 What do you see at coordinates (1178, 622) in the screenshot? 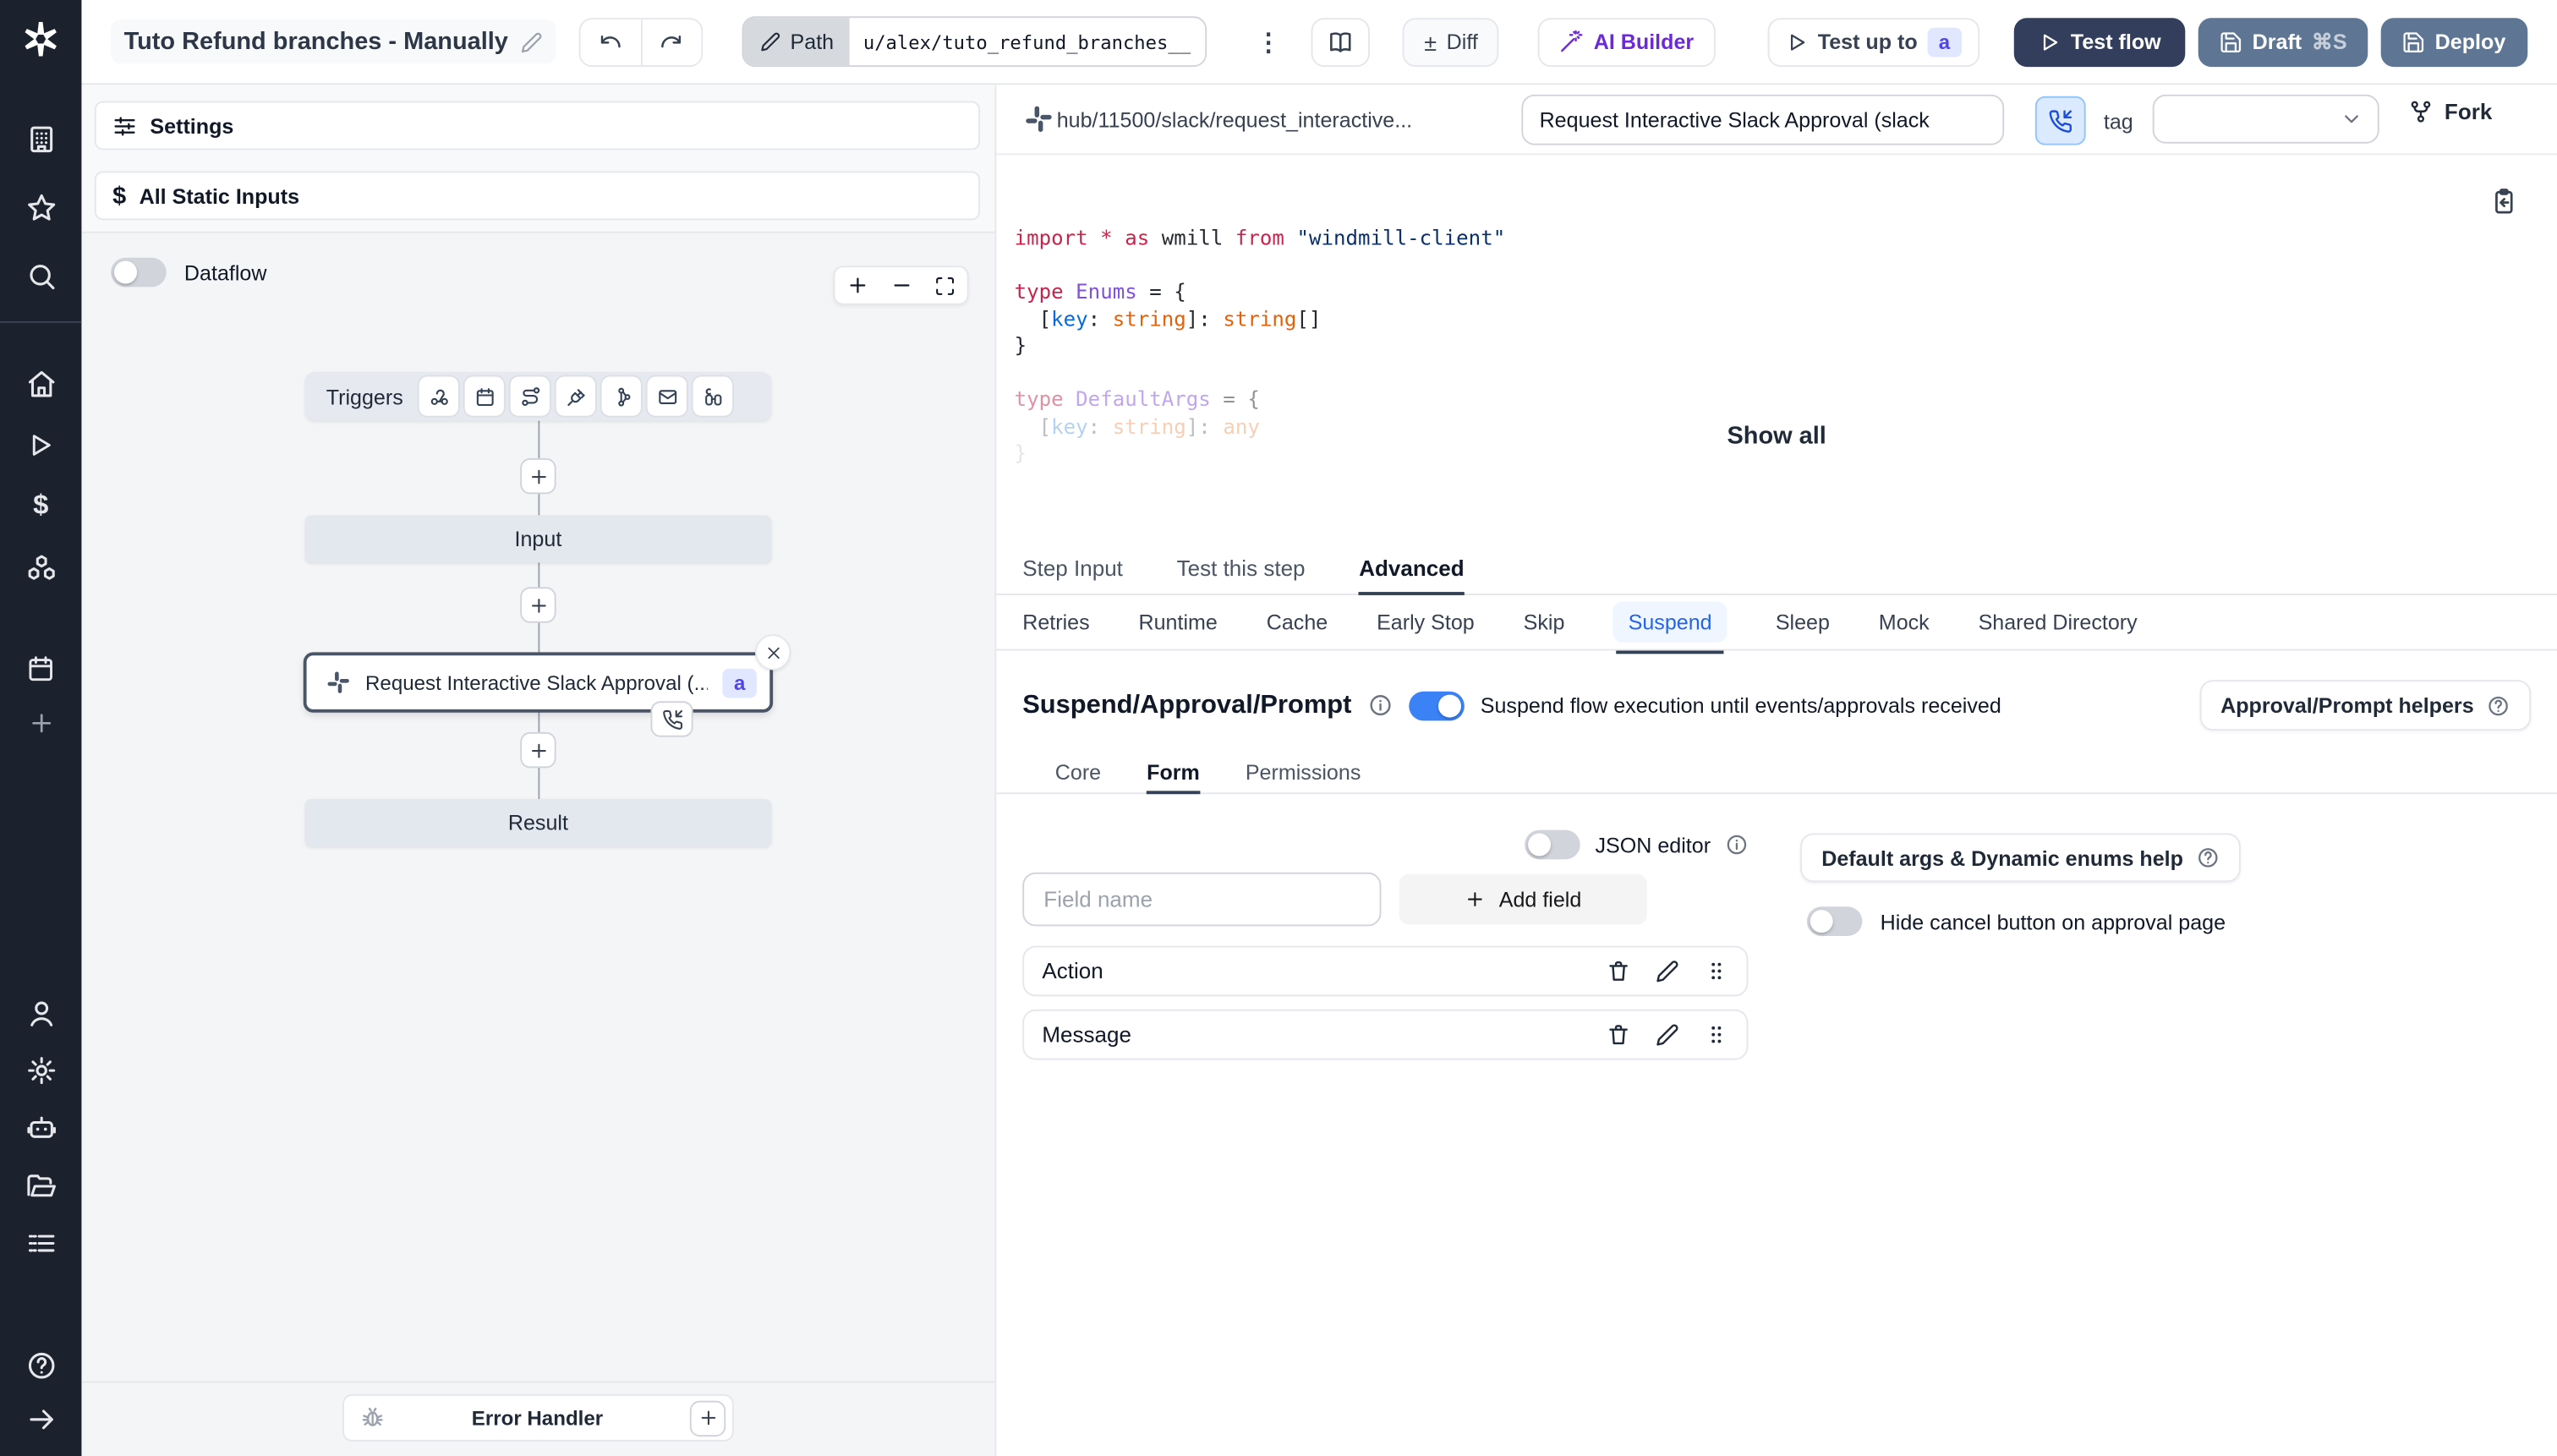
I see `subtab-runtime: Runtime` at bounding box center [1178, 622].